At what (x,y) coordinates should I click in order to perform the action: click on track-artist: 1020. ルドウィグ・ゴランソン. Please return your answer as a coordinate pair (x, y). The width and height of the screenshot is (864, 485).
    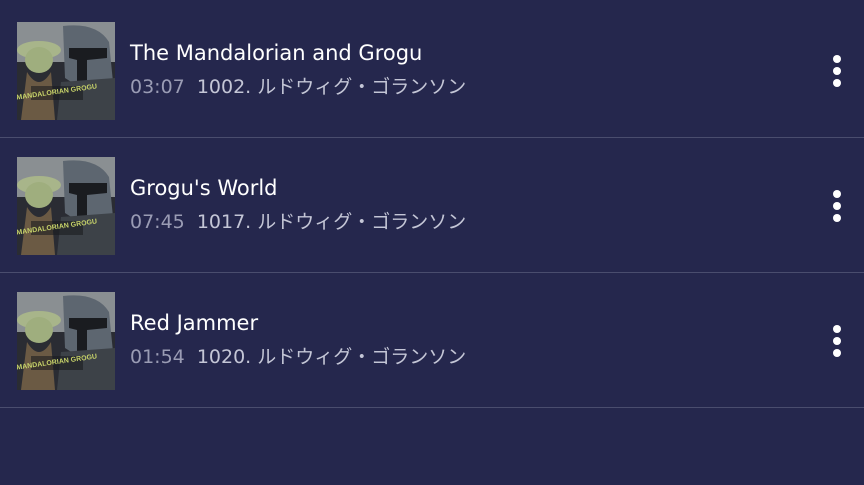
    Looking at the image, I should click on (331, 357).